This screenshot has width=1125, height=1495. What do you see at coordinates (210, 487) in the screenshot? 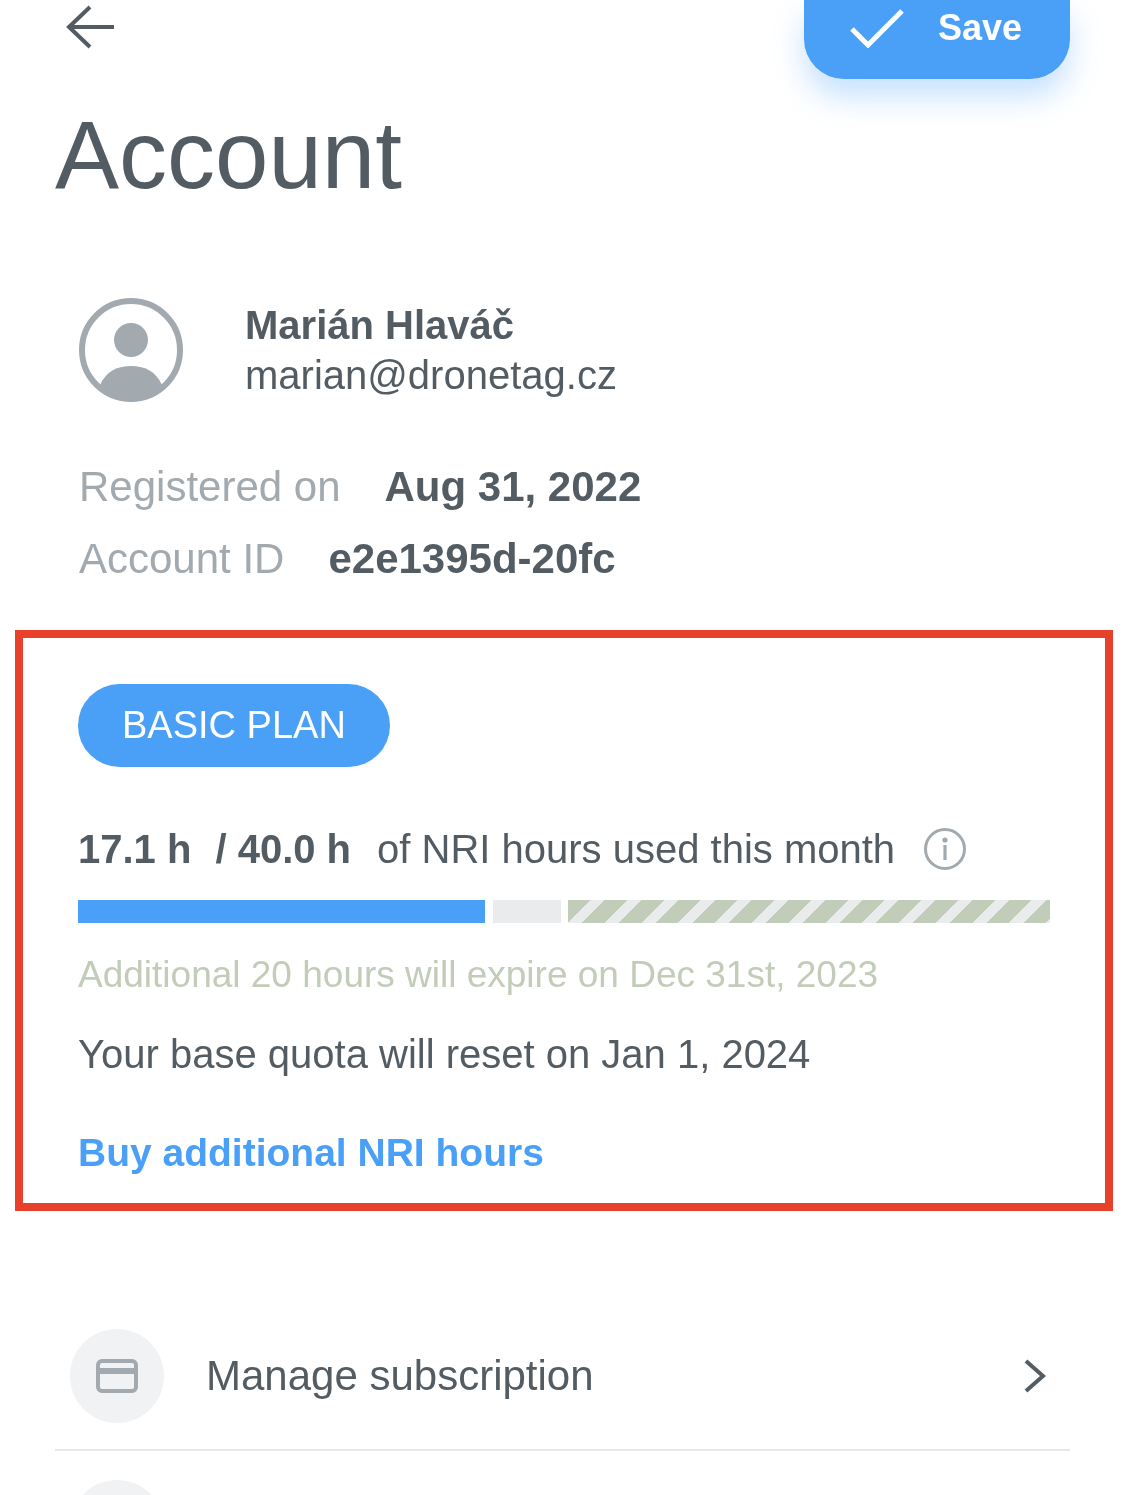
I see `detail-label: Registered on` at bounding box center [210, 487].